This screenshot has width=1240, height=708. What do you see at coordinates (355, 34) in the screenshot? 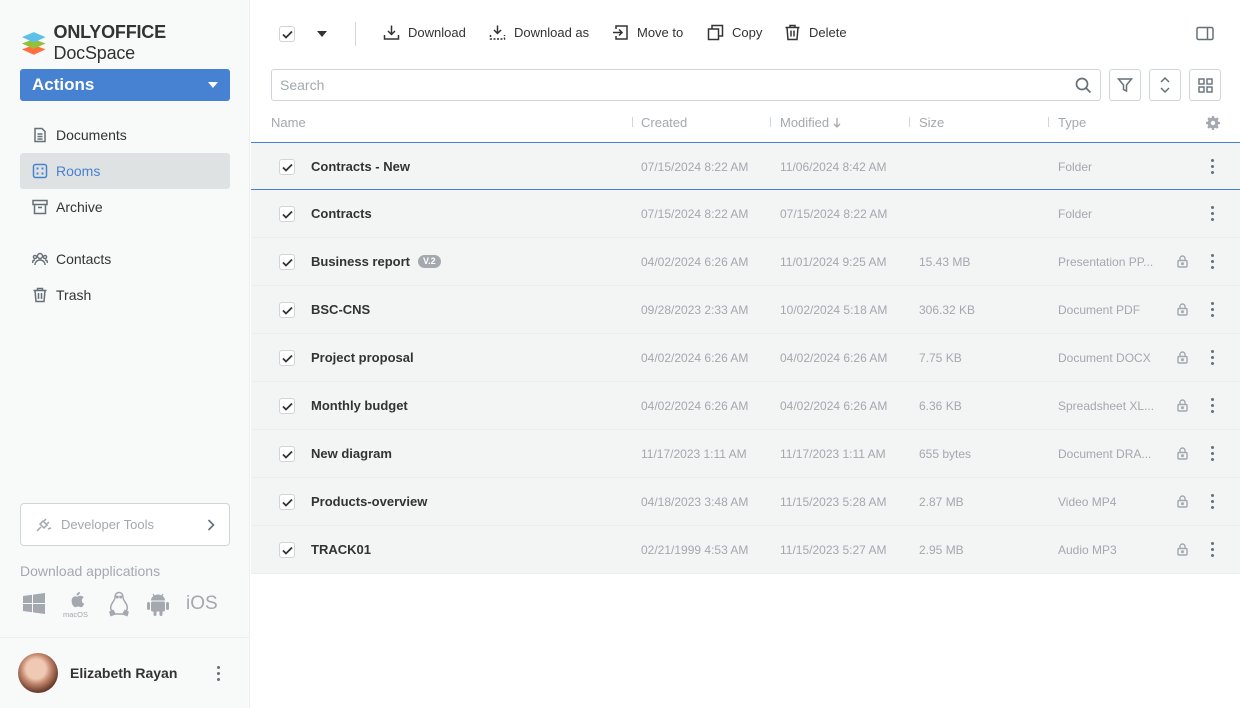
I see `toolbar-divider` at bounding box center [355, 34].